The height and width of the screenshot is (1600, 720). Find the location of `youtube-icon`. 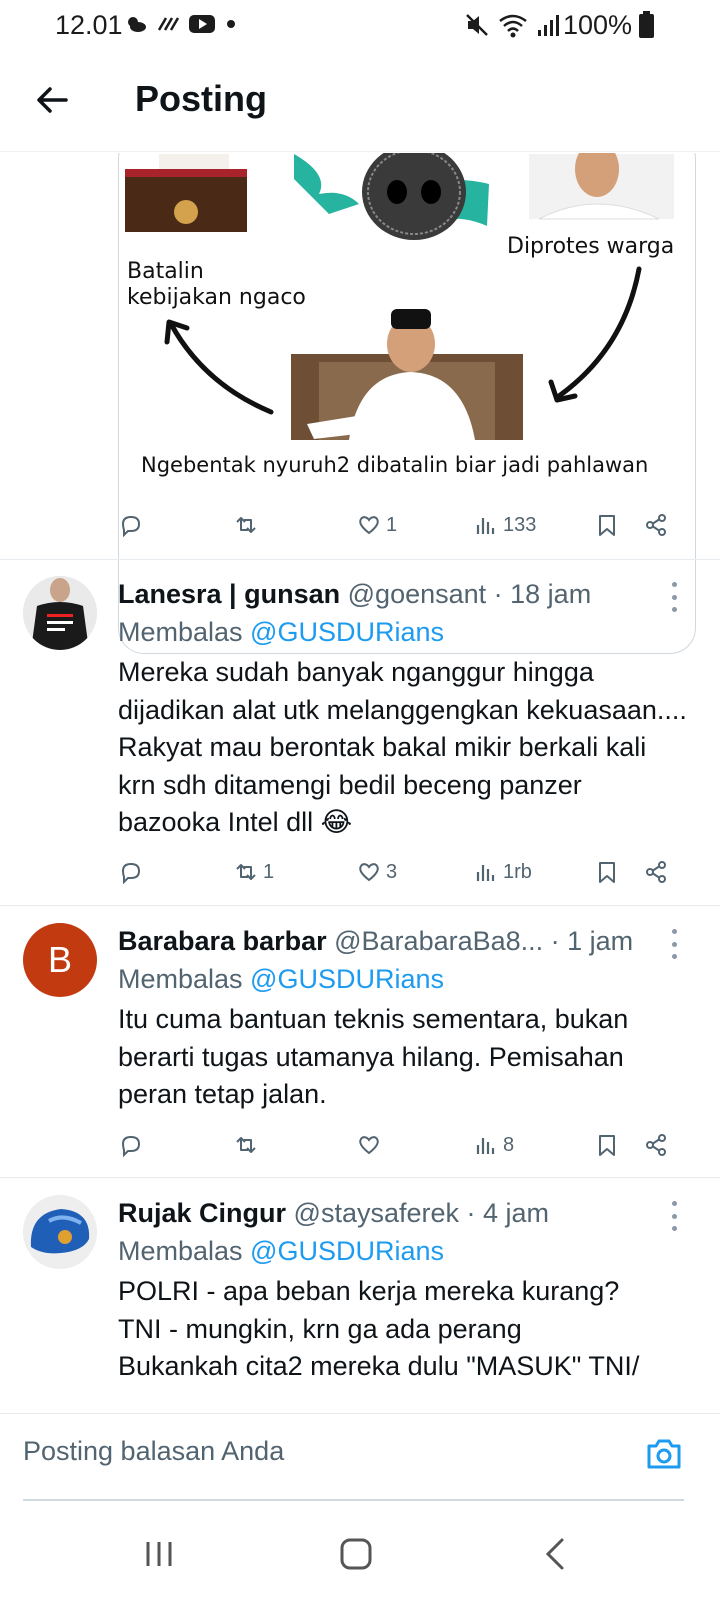

youtube-icon is located at coordinates (202, 24).